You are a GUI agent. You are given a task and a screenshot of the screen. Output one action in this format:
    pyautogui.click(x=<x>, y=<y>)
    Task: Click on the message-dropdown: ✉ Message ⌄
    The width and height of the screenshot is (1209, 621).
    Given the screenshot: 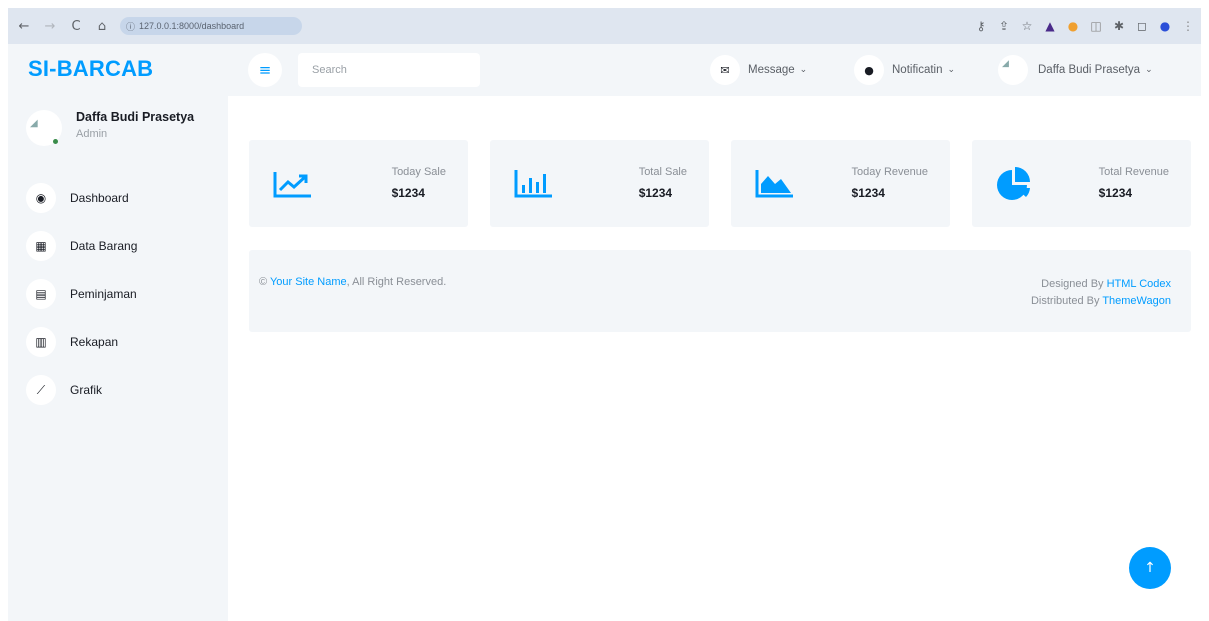 What is the action you would take?
    pyautogui.click(x=758, y=70)
    